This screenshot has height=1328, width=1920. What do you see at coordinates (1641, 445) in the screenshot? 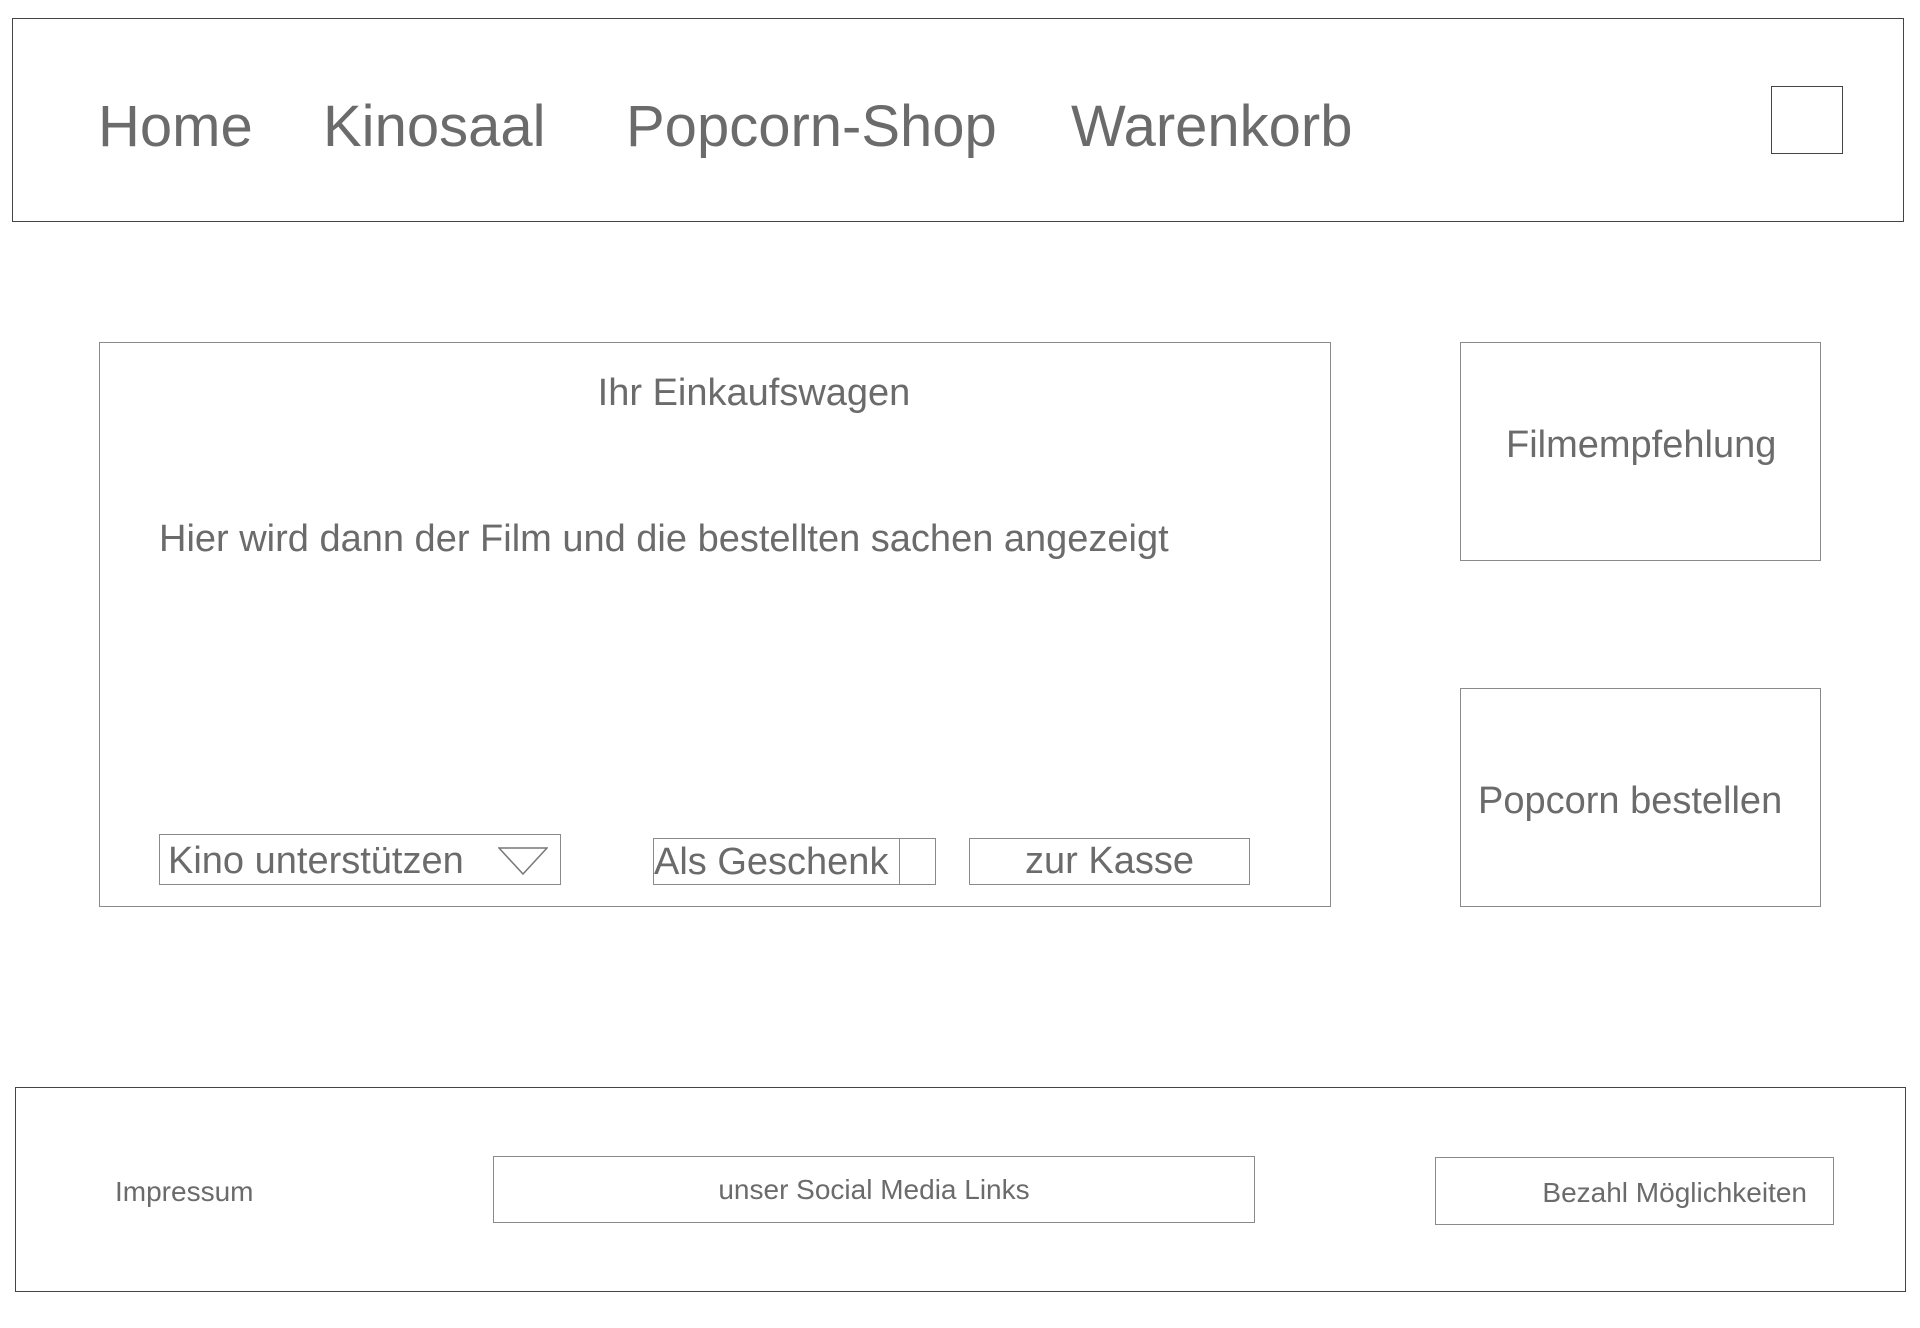
I see `film-recommendation-label: Filmempfehlung` at bounding box center [1641, 445].